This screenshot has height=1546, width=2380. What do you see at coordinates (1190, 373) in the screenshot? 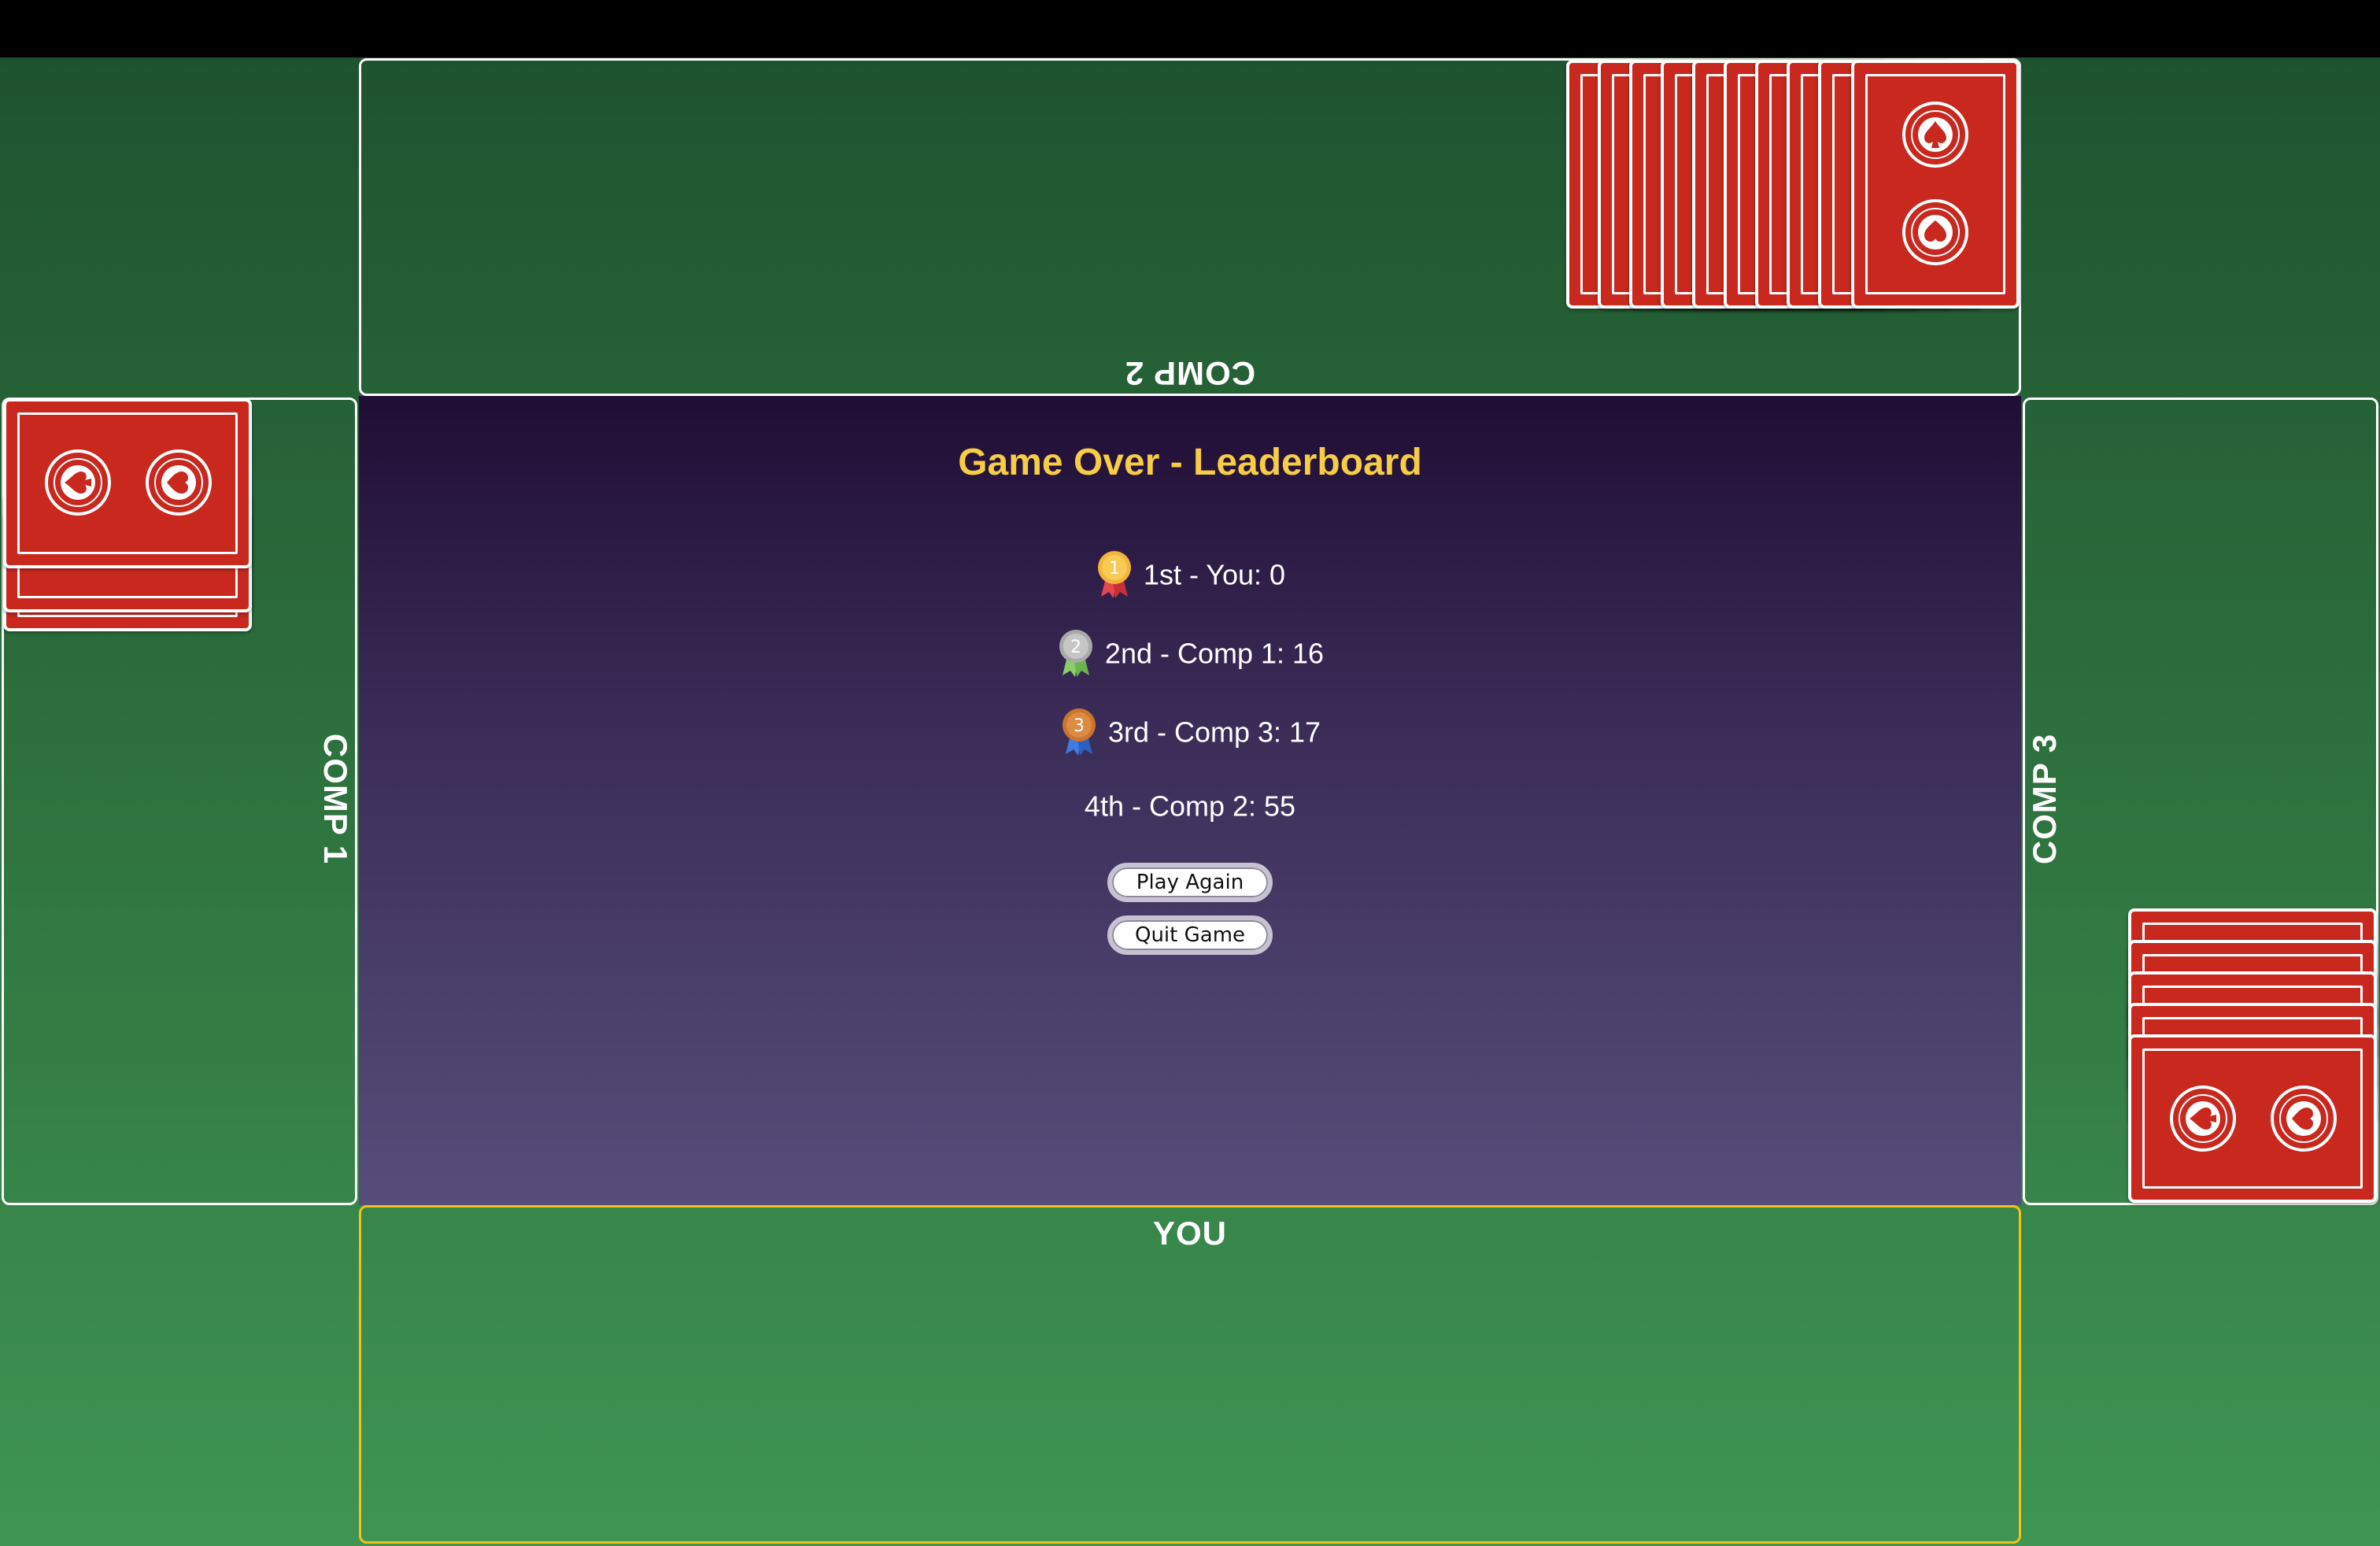
I see `comp-2-label: COMP 2` at bounding box center [1190, 373].